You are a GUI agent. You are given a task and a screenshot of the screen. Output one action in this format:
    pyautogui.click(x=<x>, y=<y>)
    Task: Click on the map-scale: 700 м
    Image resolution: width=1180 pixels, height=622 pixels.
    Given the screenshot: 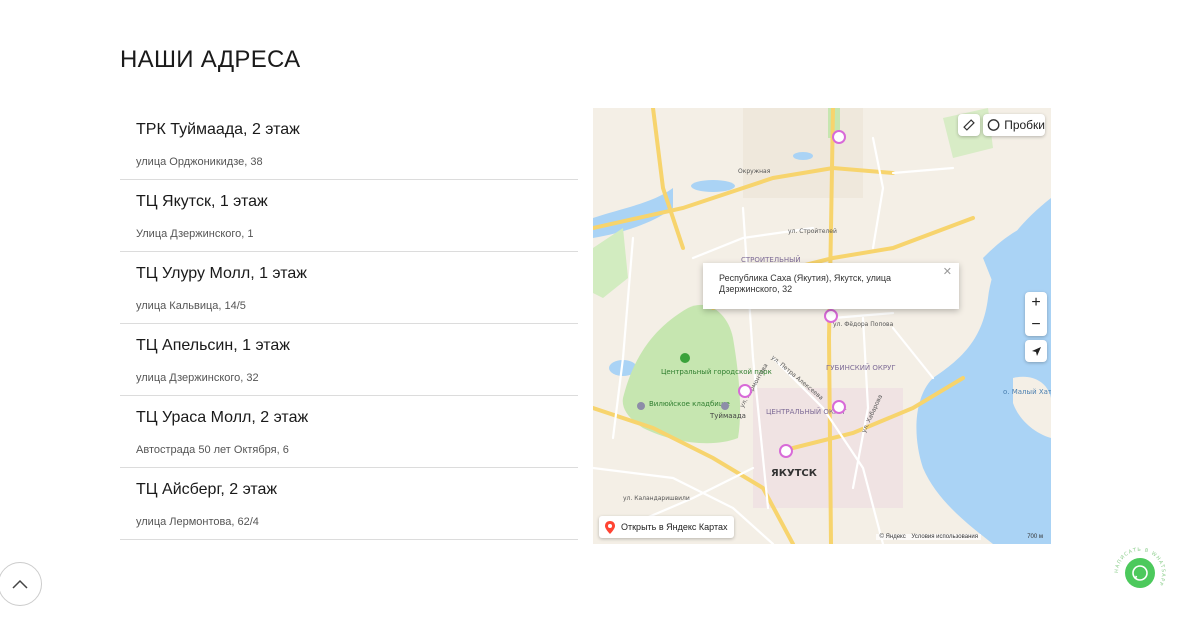 What is the action you would take?
    pyautogui.click(x=1035, y=537)
    